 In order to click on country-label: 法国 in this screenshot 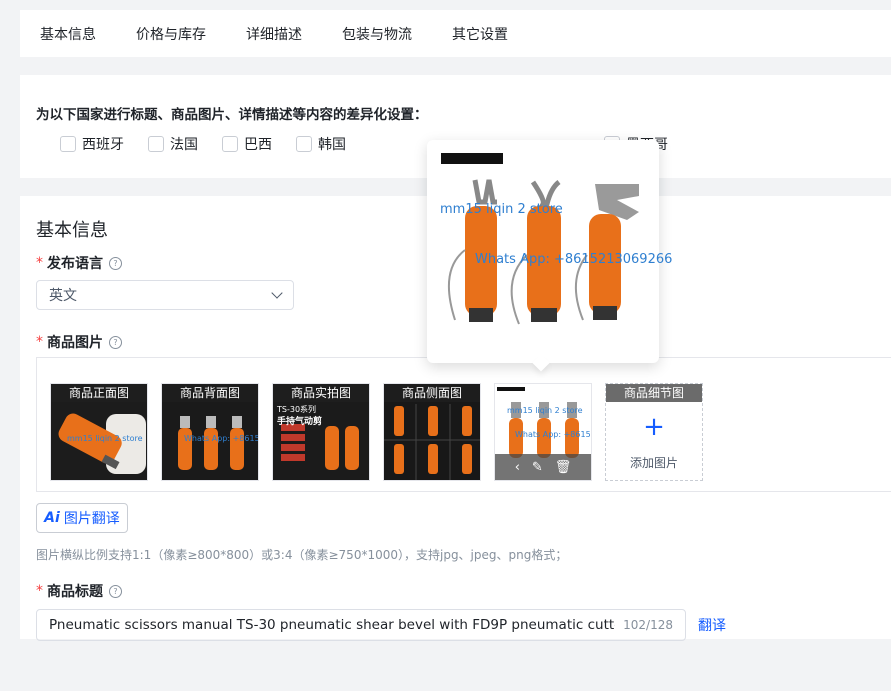, I will do `click(184, 145)`.